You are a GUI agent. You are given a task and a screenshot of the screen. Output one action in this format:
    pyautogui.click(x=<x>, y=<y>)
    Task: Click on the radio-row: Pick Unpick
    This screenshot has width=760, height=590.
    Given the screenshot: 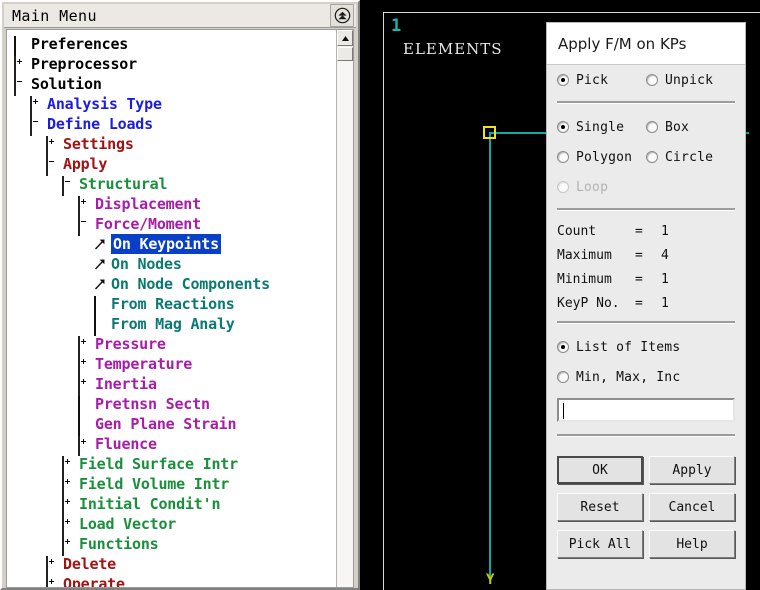 What is the action you would take?
    pyautogui.click(x=646, y=80)
    